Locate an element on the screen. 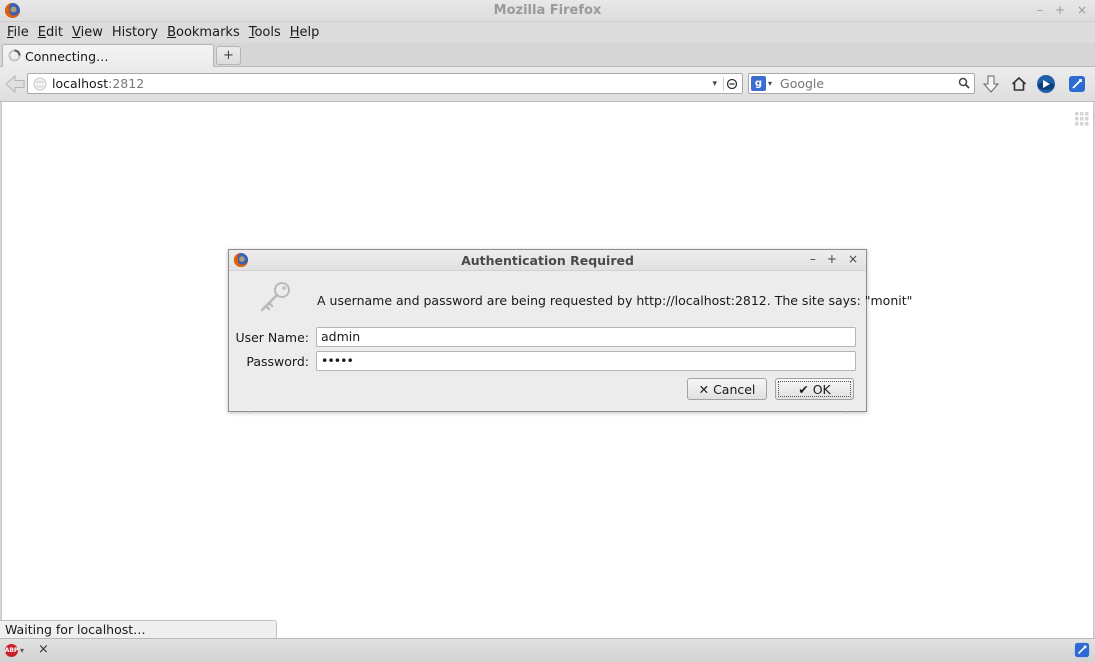  download-icon is located at coordinates (991, 84).